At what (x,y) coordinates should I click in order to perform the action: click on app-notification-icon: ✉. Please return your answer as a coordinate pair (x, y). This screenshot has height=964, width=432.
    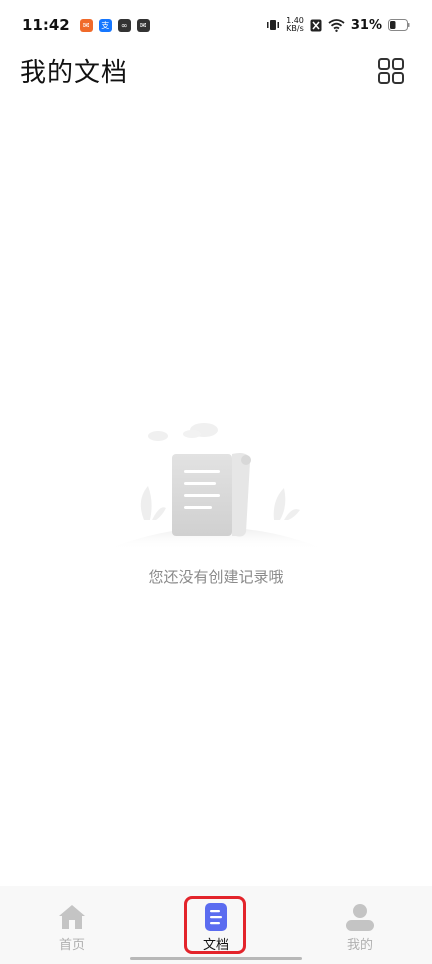
    Looking at the image, I should click on (86, 25).